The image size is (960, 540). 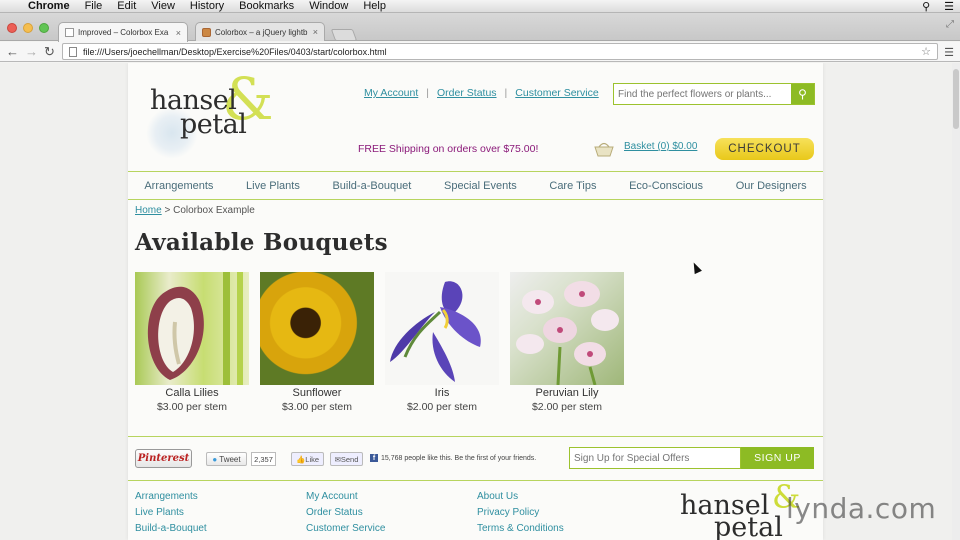 What do you see at coordinates (328, 6) in the screenshot?
I see `menu-window: Window` at bounding box center [328, 6].